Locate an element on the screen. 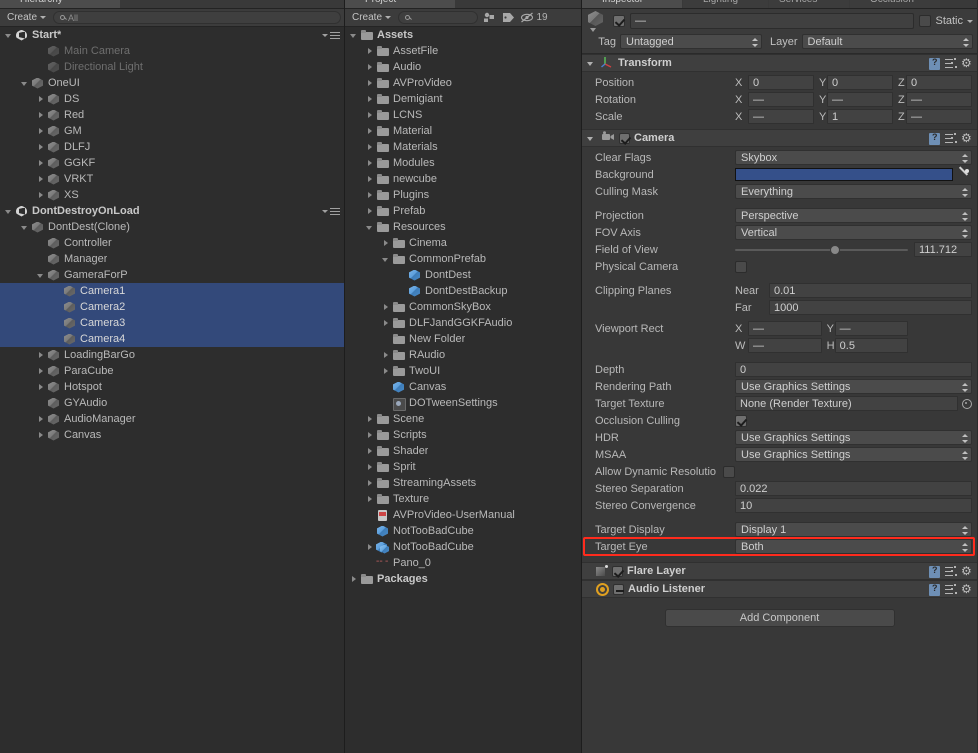 This screenshot has height=753, width=978. tree-row: Canvas is located at coordinates (463, 387).